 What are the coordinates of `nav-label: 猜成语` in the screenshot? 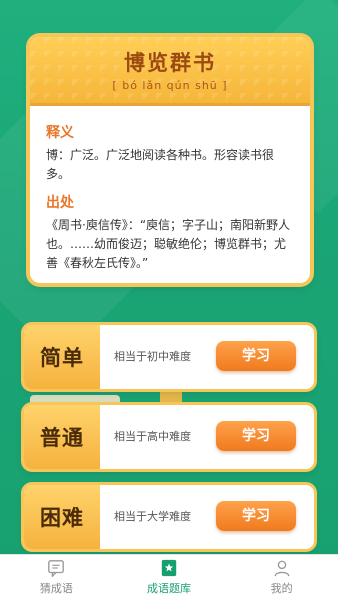 It's located at (56, 588).